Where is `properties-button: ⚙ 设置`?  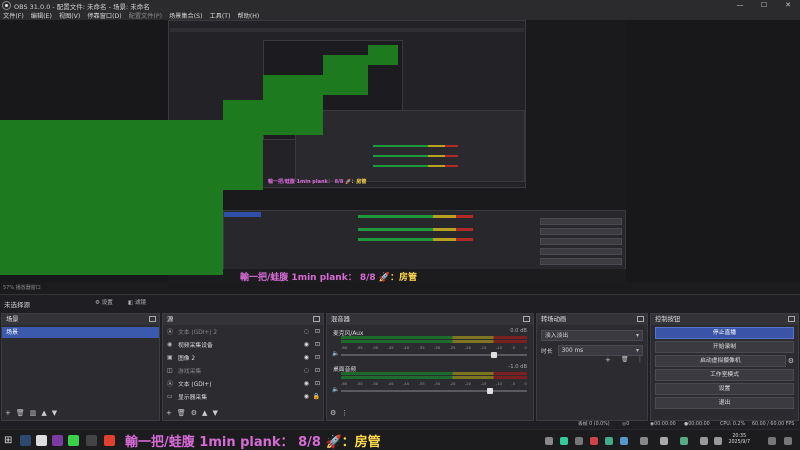
properties-button: ⚙ 设置 is located at coordinates (104, 303).